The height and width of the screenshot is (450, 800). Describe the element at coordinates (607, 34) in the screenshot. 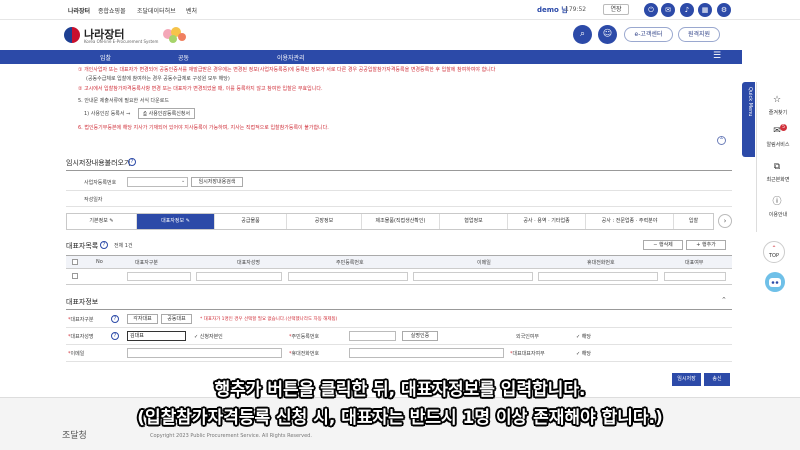

I see `user-settings-icon: ☺` at that location.